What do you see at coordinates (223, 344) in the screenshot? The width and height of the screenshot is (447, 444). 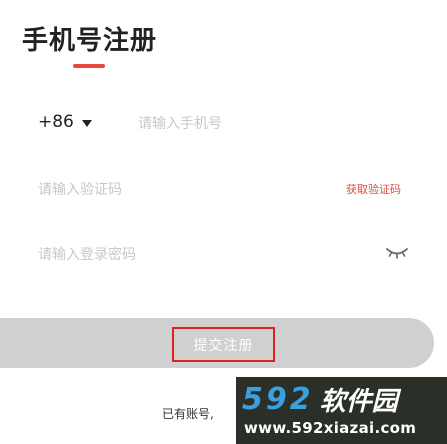 I see `submit-register-label: 提交注册` at bounding box center [223, 344].